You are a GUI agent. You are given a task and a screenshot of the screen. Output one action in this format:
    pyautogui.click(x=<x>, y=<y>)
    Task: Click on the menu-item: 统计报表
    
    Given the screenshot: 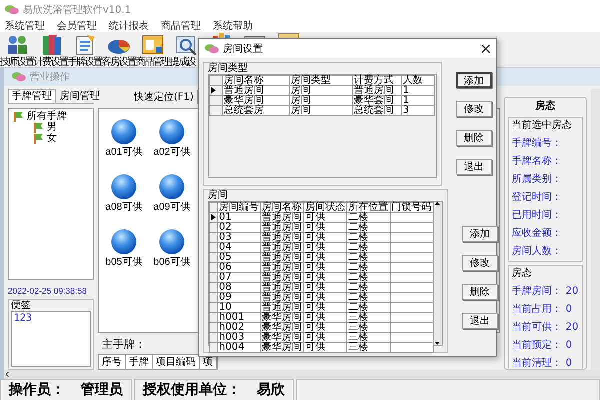 What is the action you would take?
    pyautogui.click(x=129, y=26)
    